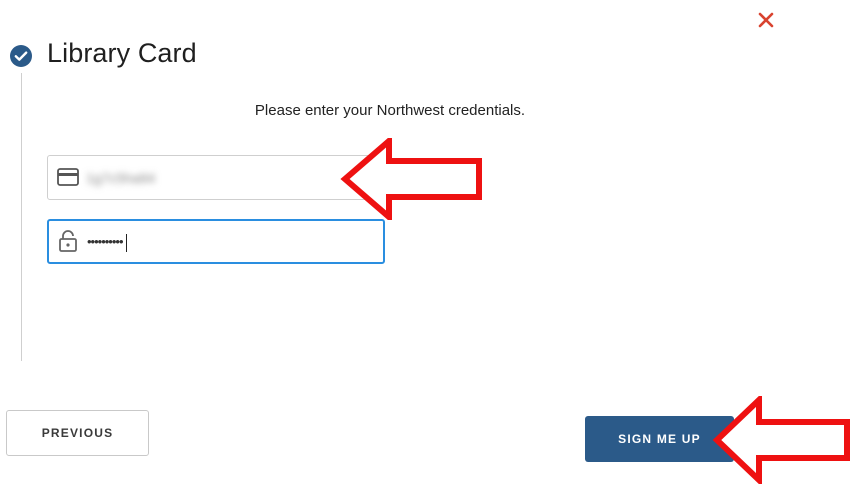  Describe the element at coordinates (390, 110) in the screenshot. I see `instructions-text: Please enter your Northwest credentials.` at that location.